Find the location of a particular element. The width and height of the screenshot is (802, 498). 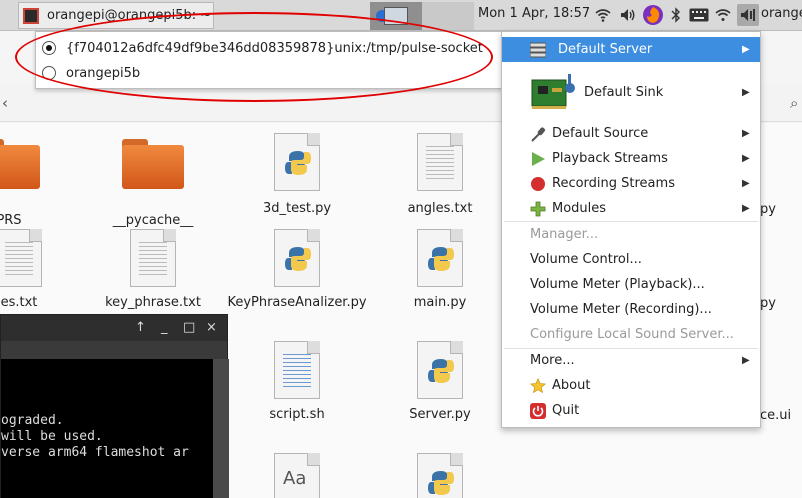

menu-item-label: Quit is located at coordinates (566, 410).